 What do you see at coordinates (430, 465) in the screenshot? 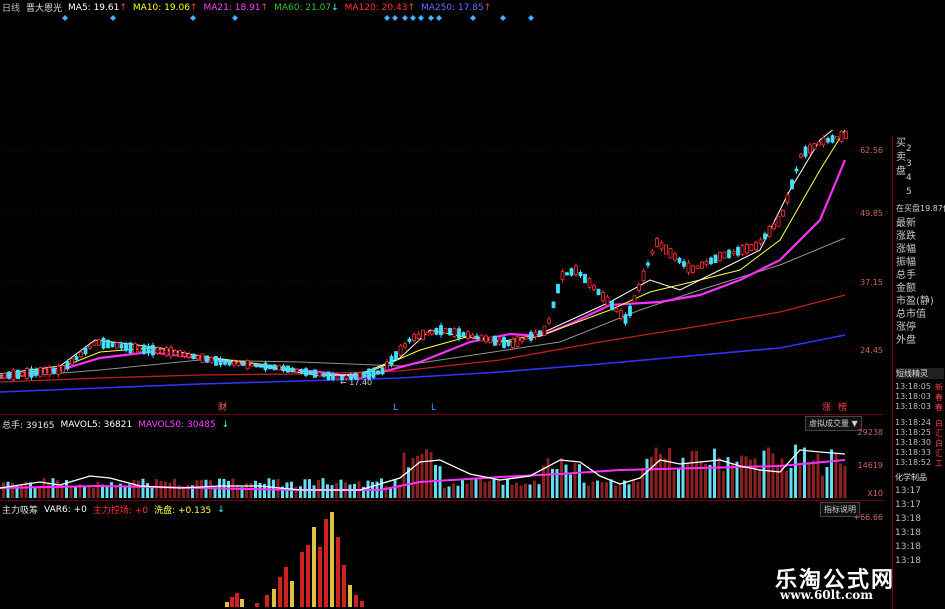
I see `volume-chart` at bounding box center [430, 465].